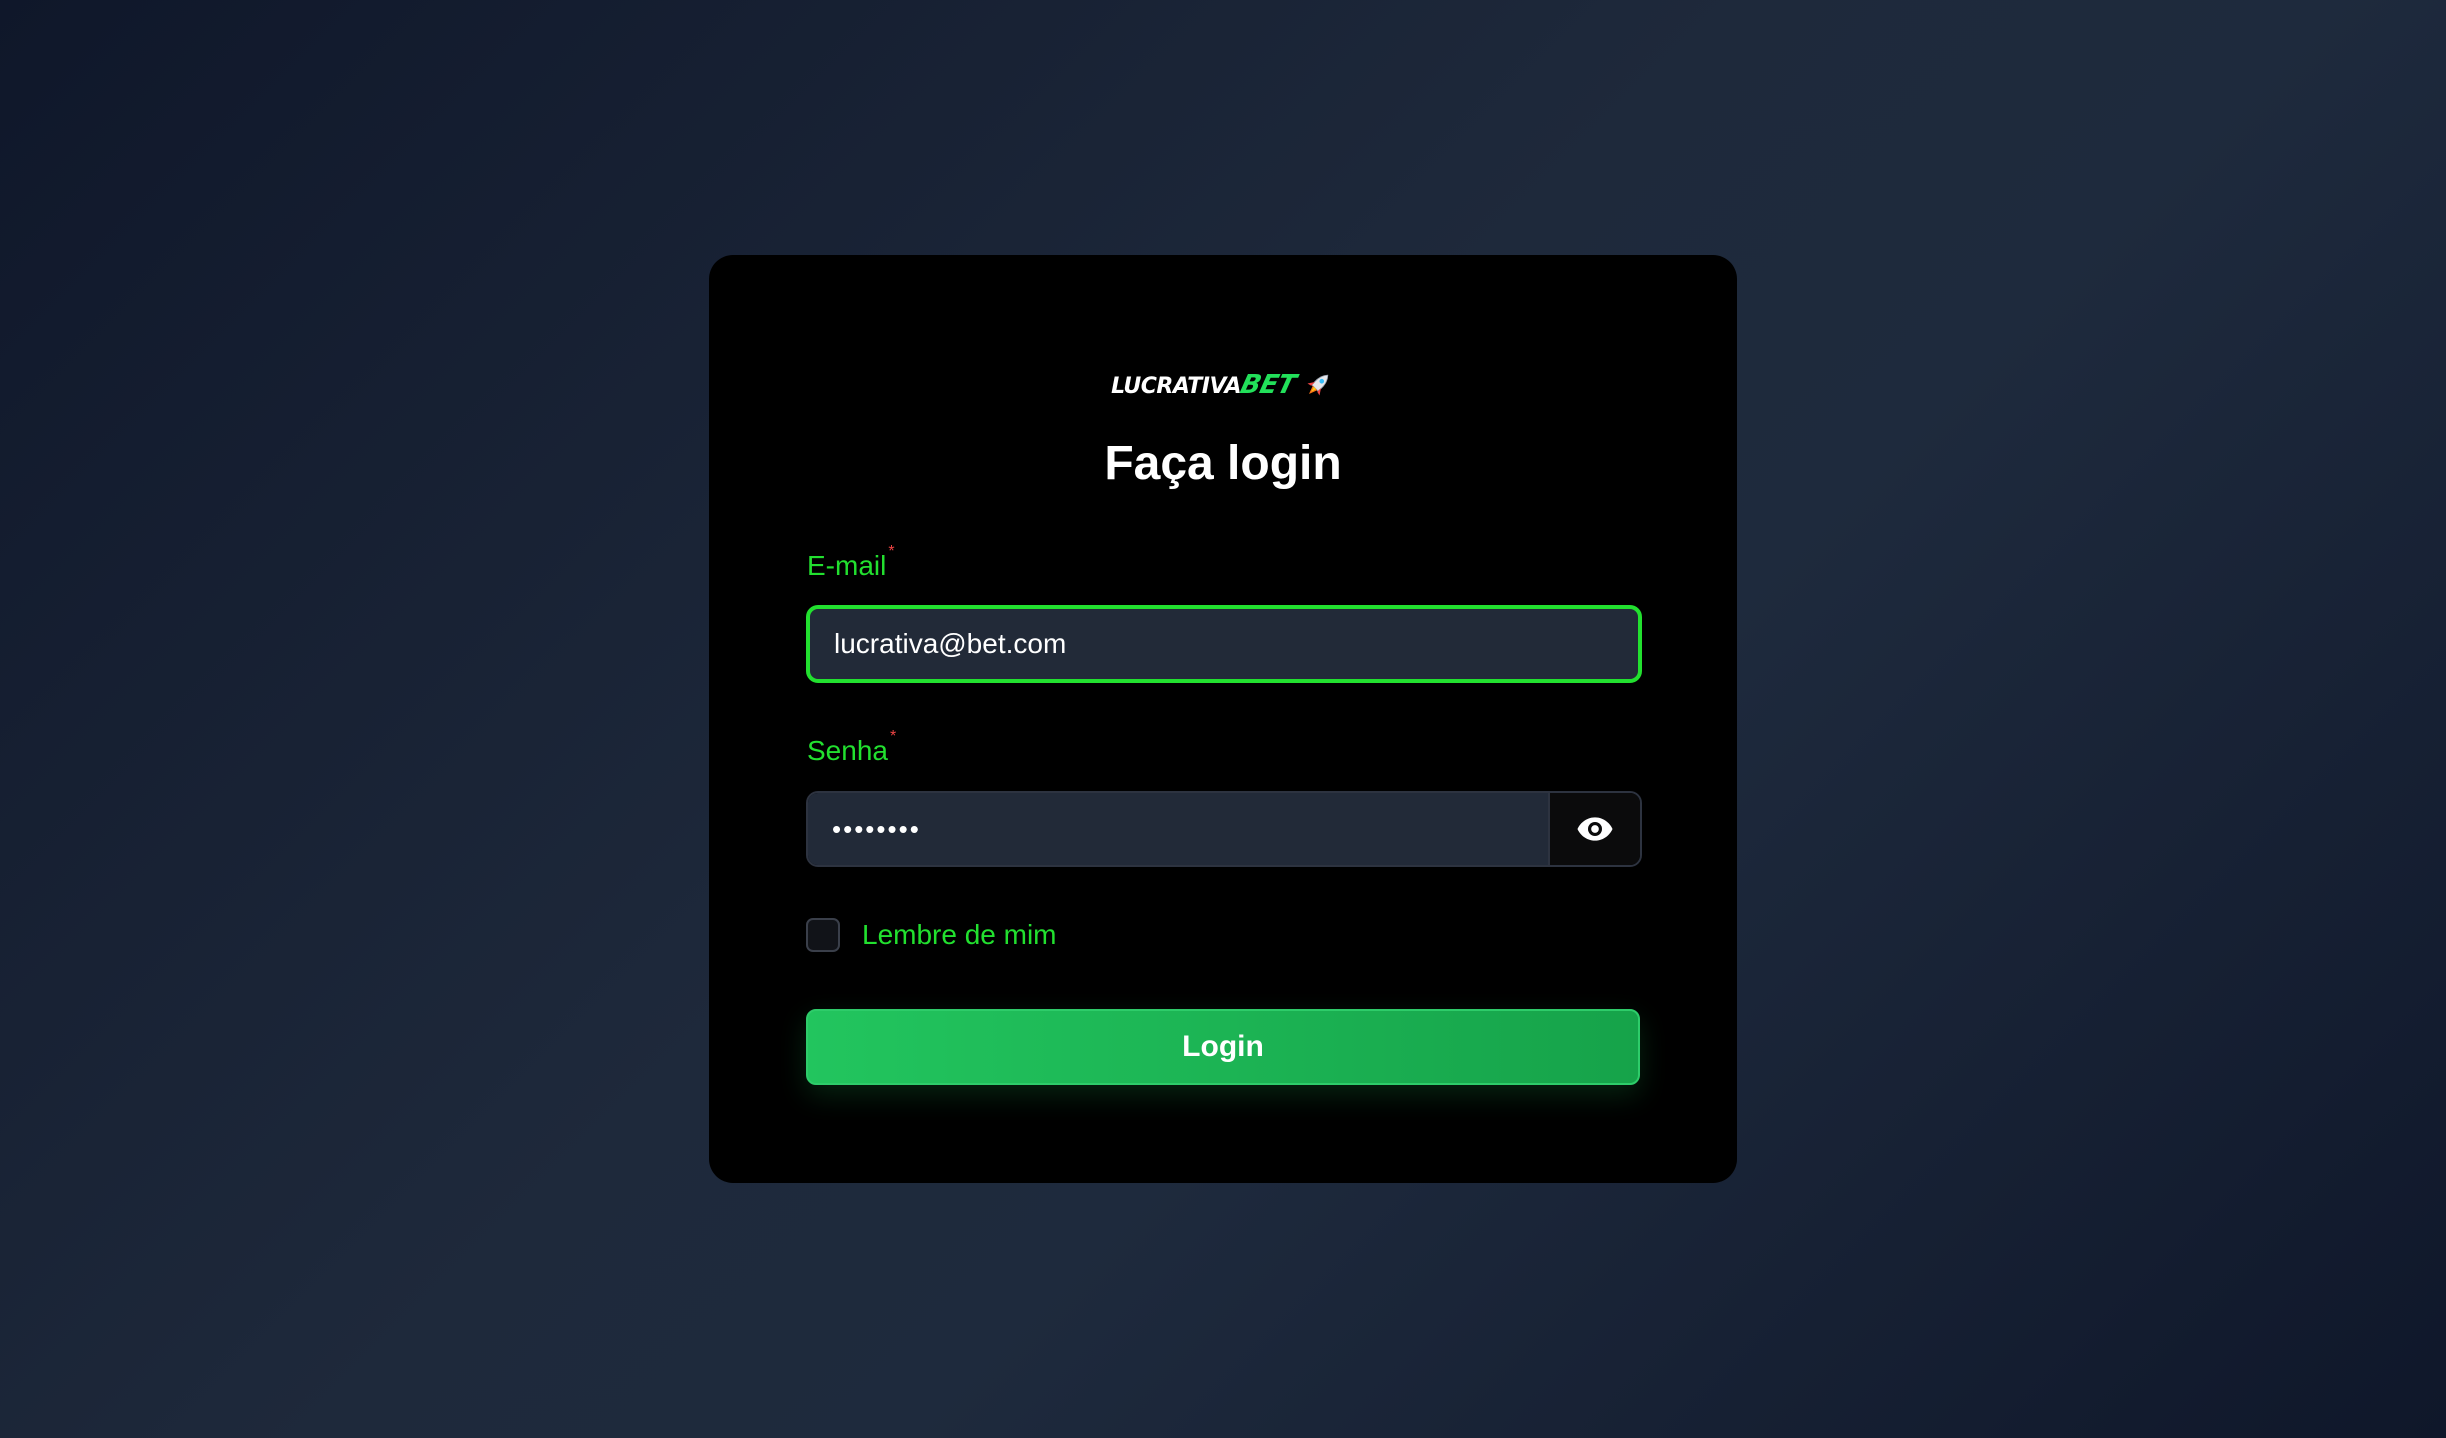 Image resolution: width=2446 pixels, height=1438 pixels. I want to click on show-password-button, so click(1594, 829).